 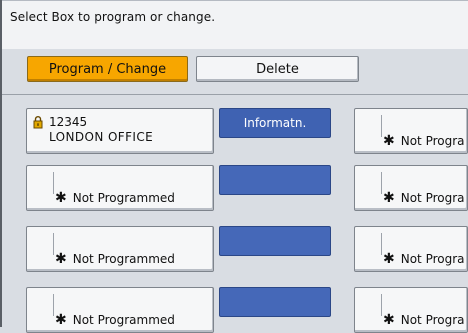 I want to click on box-button-6: ✱ Not Progra, so click(x=411, y=188).